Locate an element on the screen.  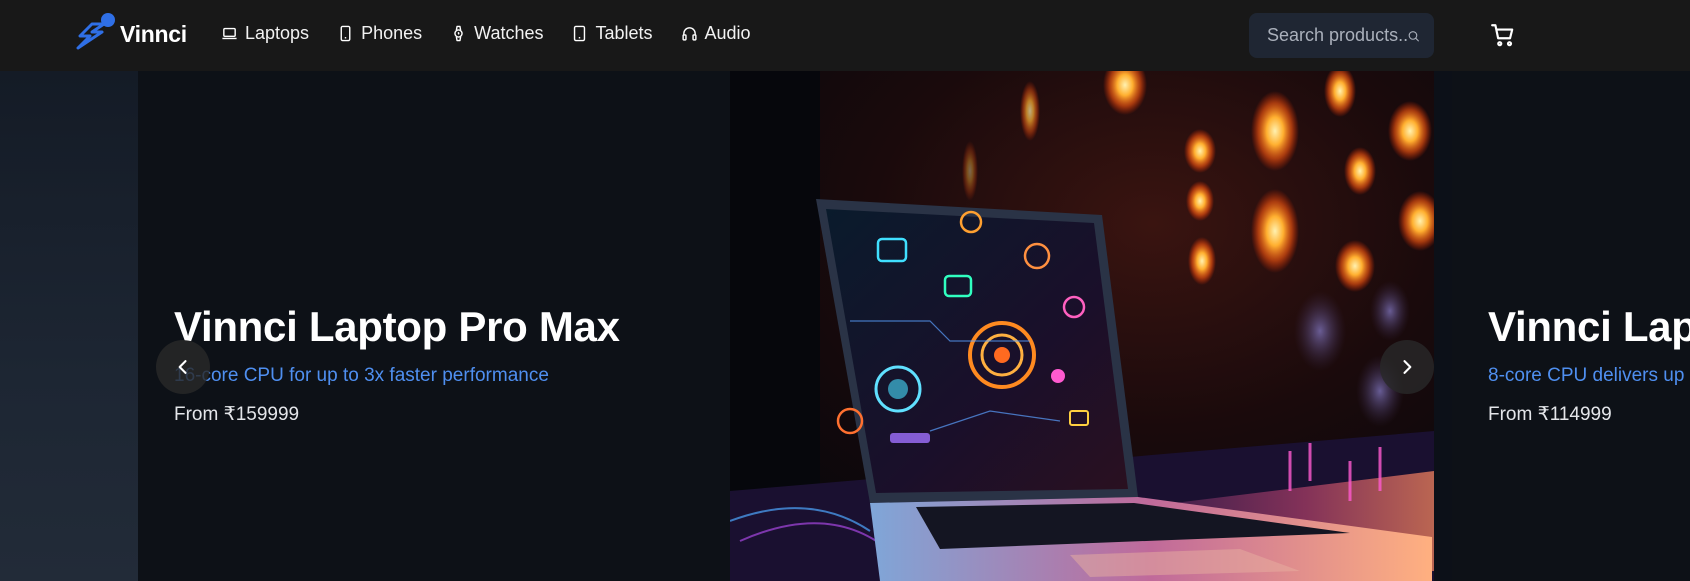
brand-logo: Vinnci is located at coordinates (131, 34).